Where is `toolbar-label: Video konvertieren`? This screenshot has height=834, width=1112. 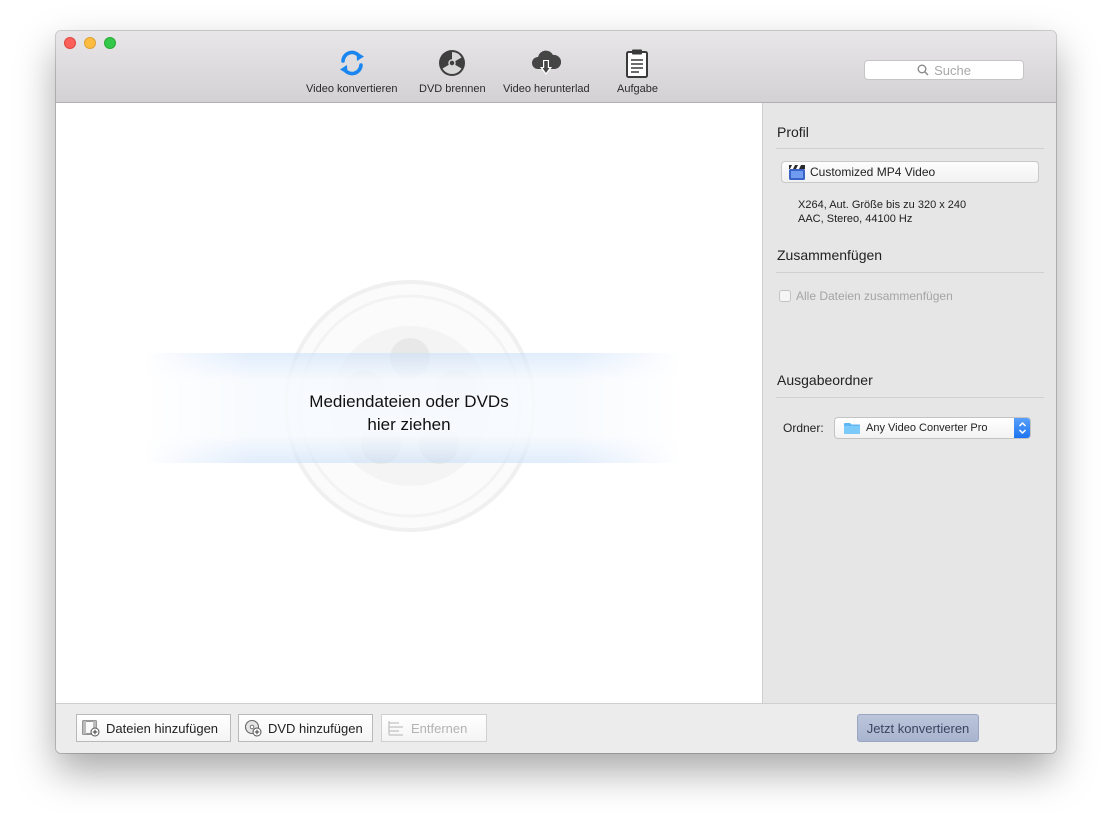
toolbar-label: Video konvertieren is located at coordinates (352, 89).